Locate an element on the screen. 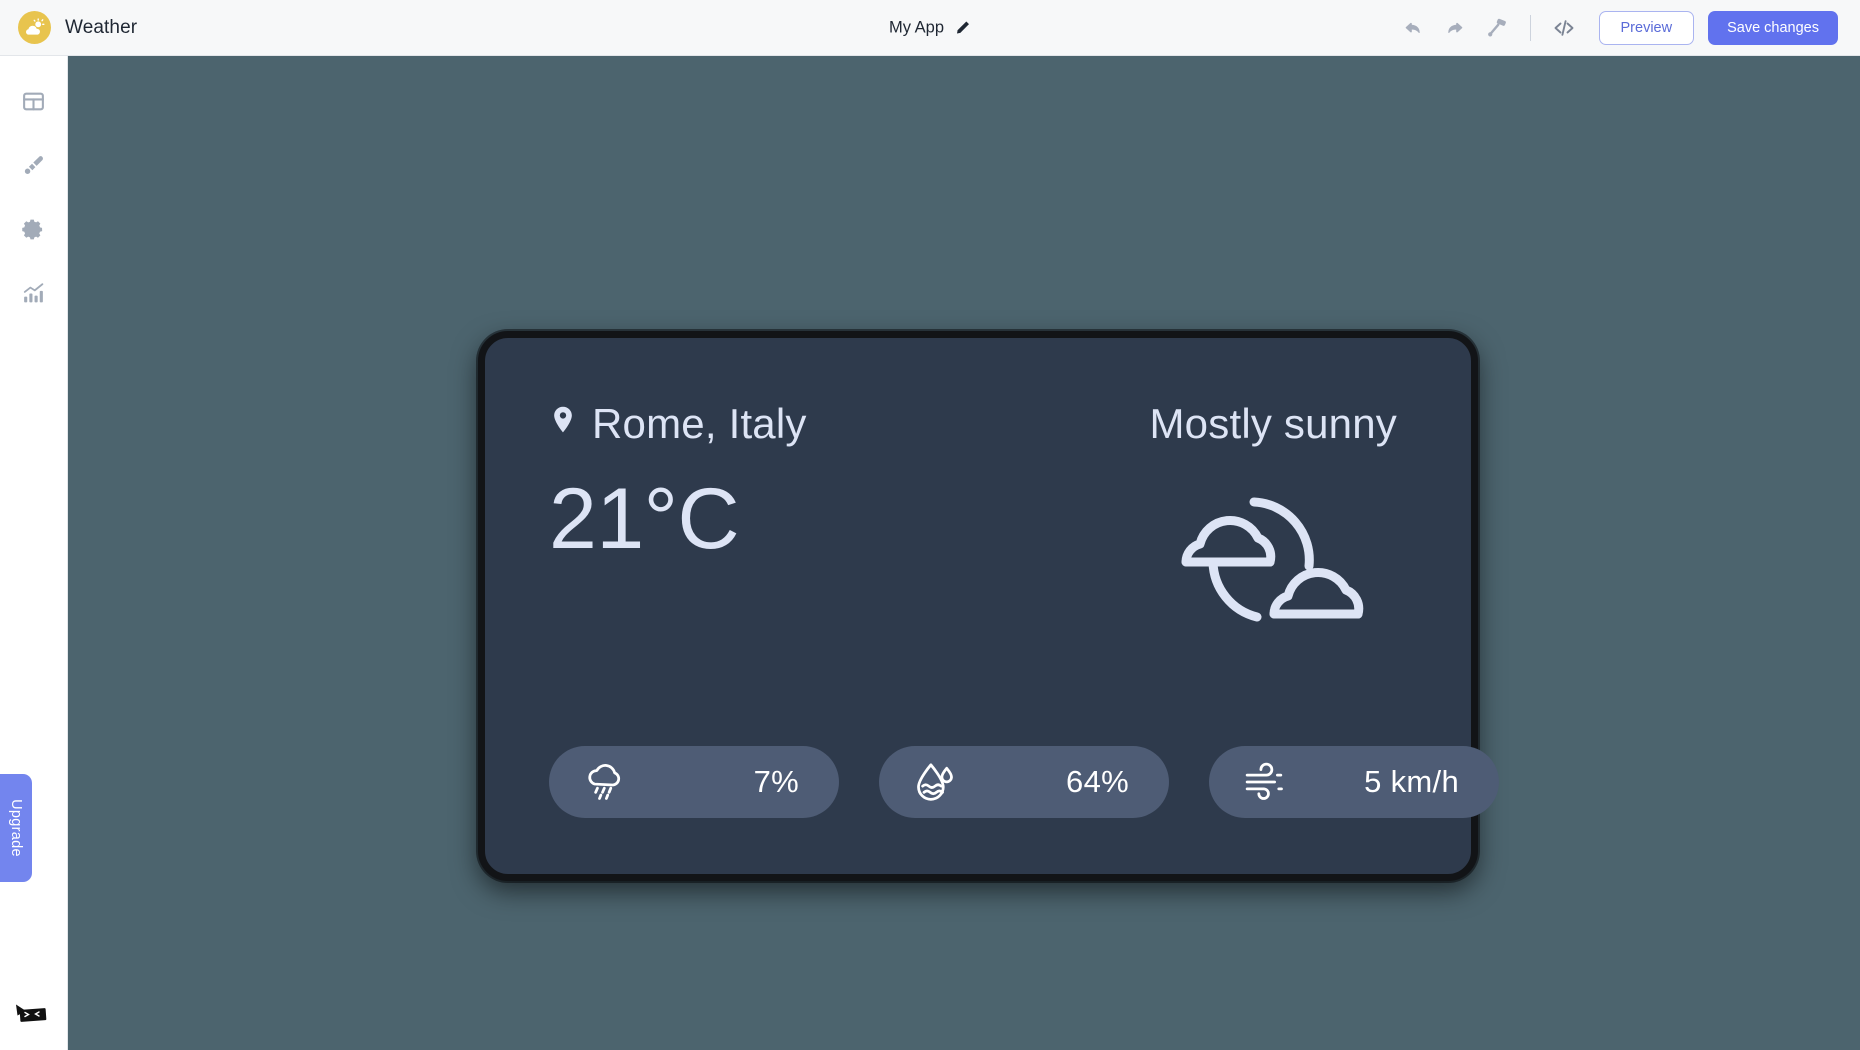 The height and width of the screenshot is (1050, 1860). map-pin-icon is located at coordinates (563, 424).